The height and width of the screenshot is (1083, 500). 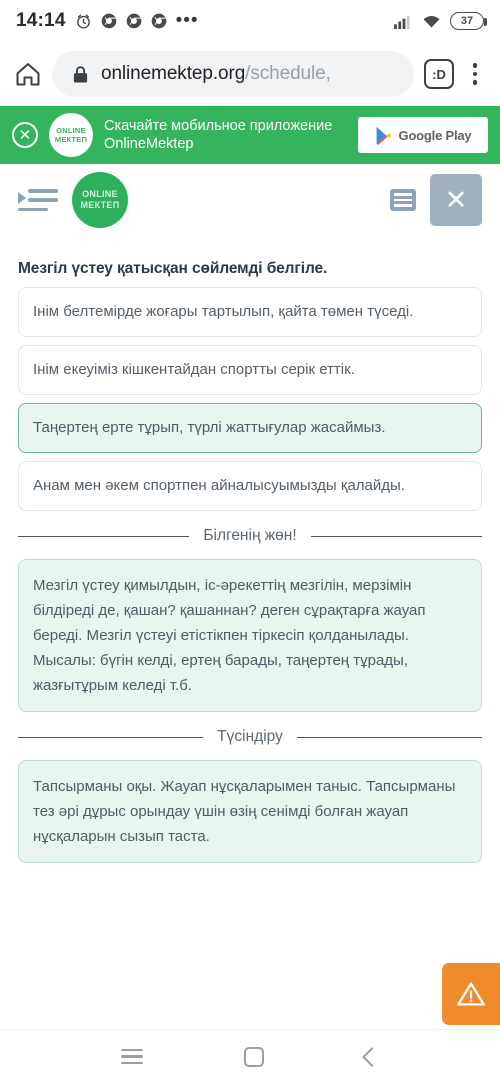 What do you see at coordinates (187, 20) in the screenshot?
I see `overflow-dots-icon: •••` at bounding box center [187, 20].